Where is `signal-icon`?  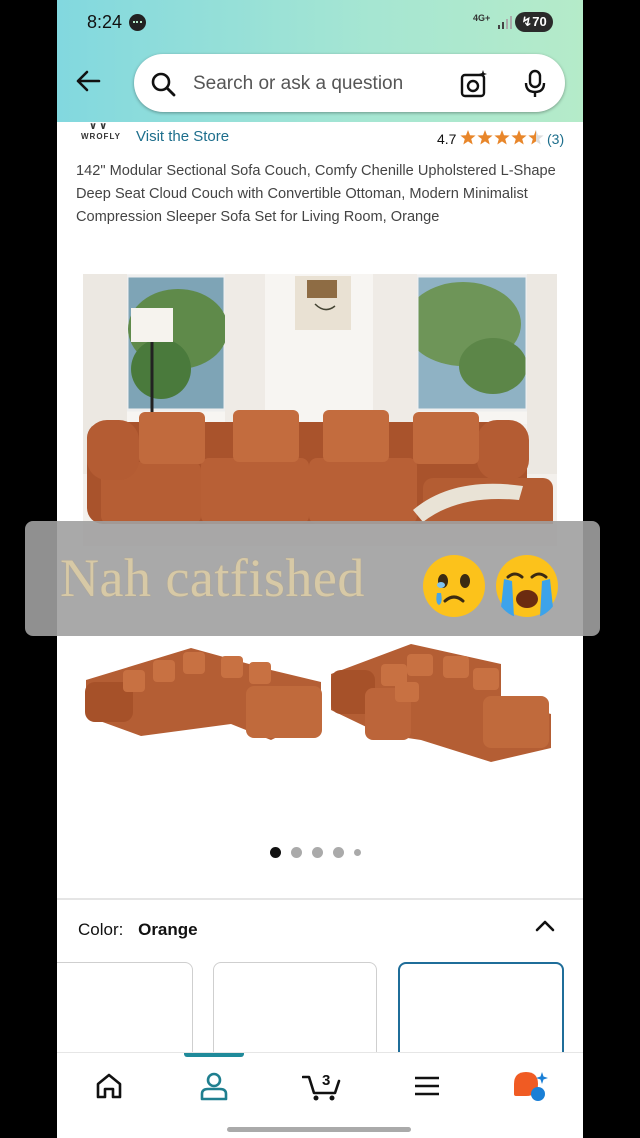 signal-icon is located at coordinates (505, 22).